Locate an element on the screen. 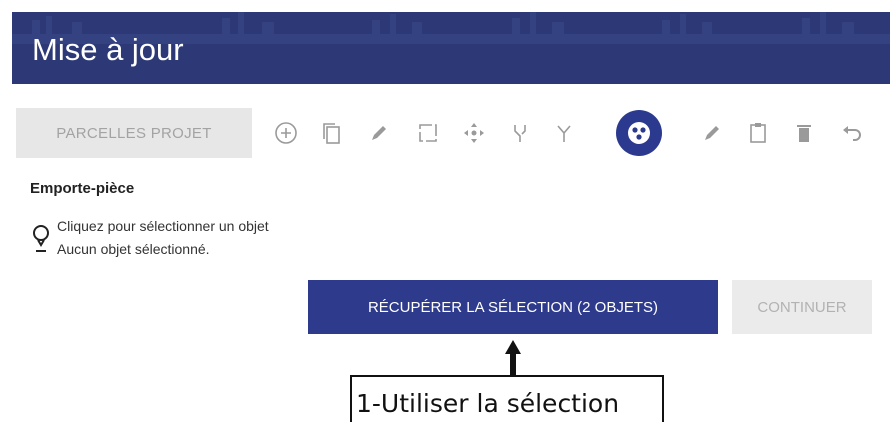 The height and width of the screenshot is (422, 890). toolbar: PARCELLES PROJET is located at coordinates (453, 134).